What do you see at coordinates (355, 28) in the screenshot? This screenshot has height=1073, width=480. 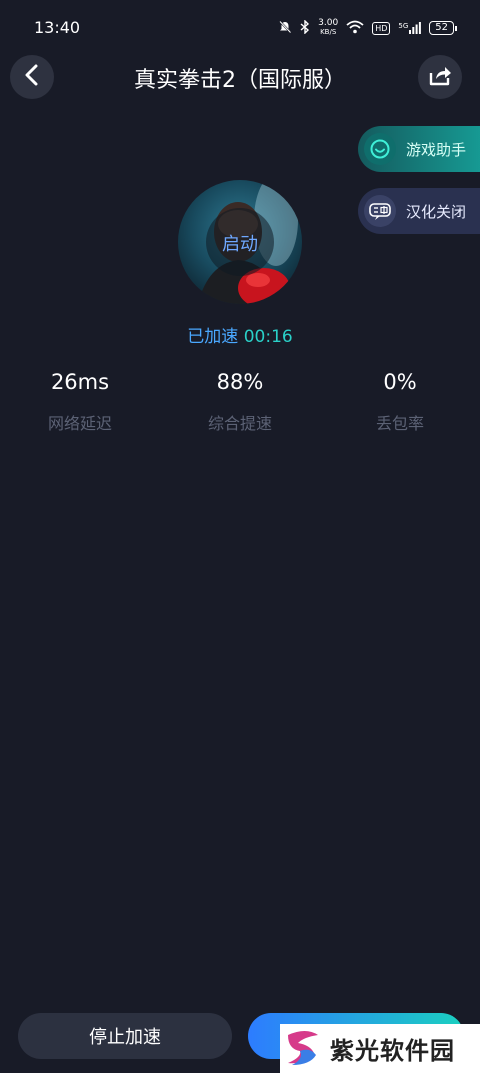 I see `wifi-icon` at bounding box center [355, 28].